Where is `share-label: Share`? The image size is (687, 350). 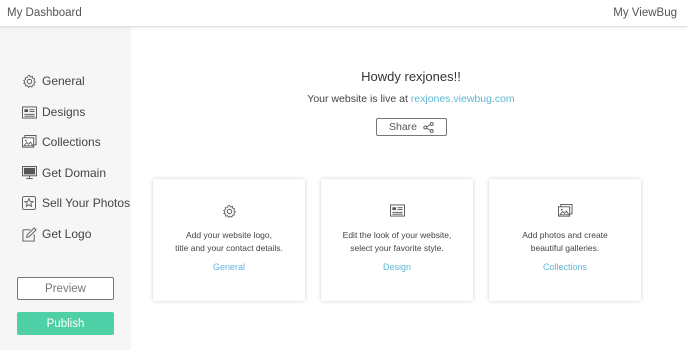
share-label: Share is located at coordinates (403, 127).